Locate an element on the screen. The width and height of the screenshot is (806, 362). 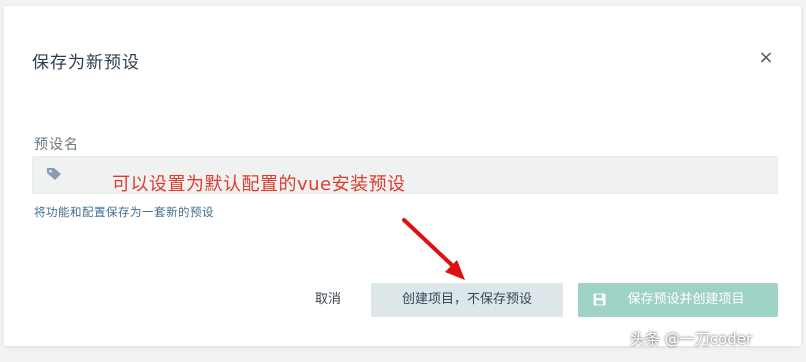
field-hint: 将功能和配置保存为一套新的预设 is located at coordinates (124, 212).